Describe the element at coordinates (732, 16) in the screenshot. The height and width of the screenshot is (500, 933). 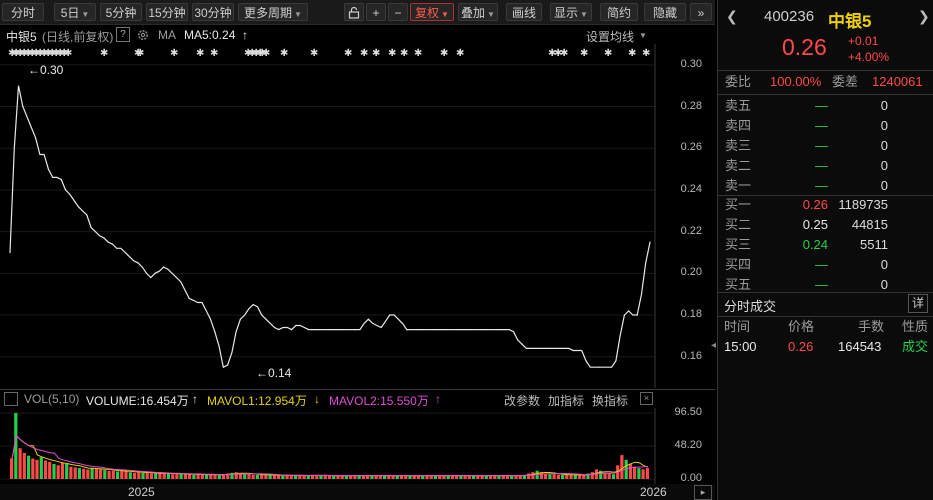
I see `prev-stock-icon: ❮` at that location.